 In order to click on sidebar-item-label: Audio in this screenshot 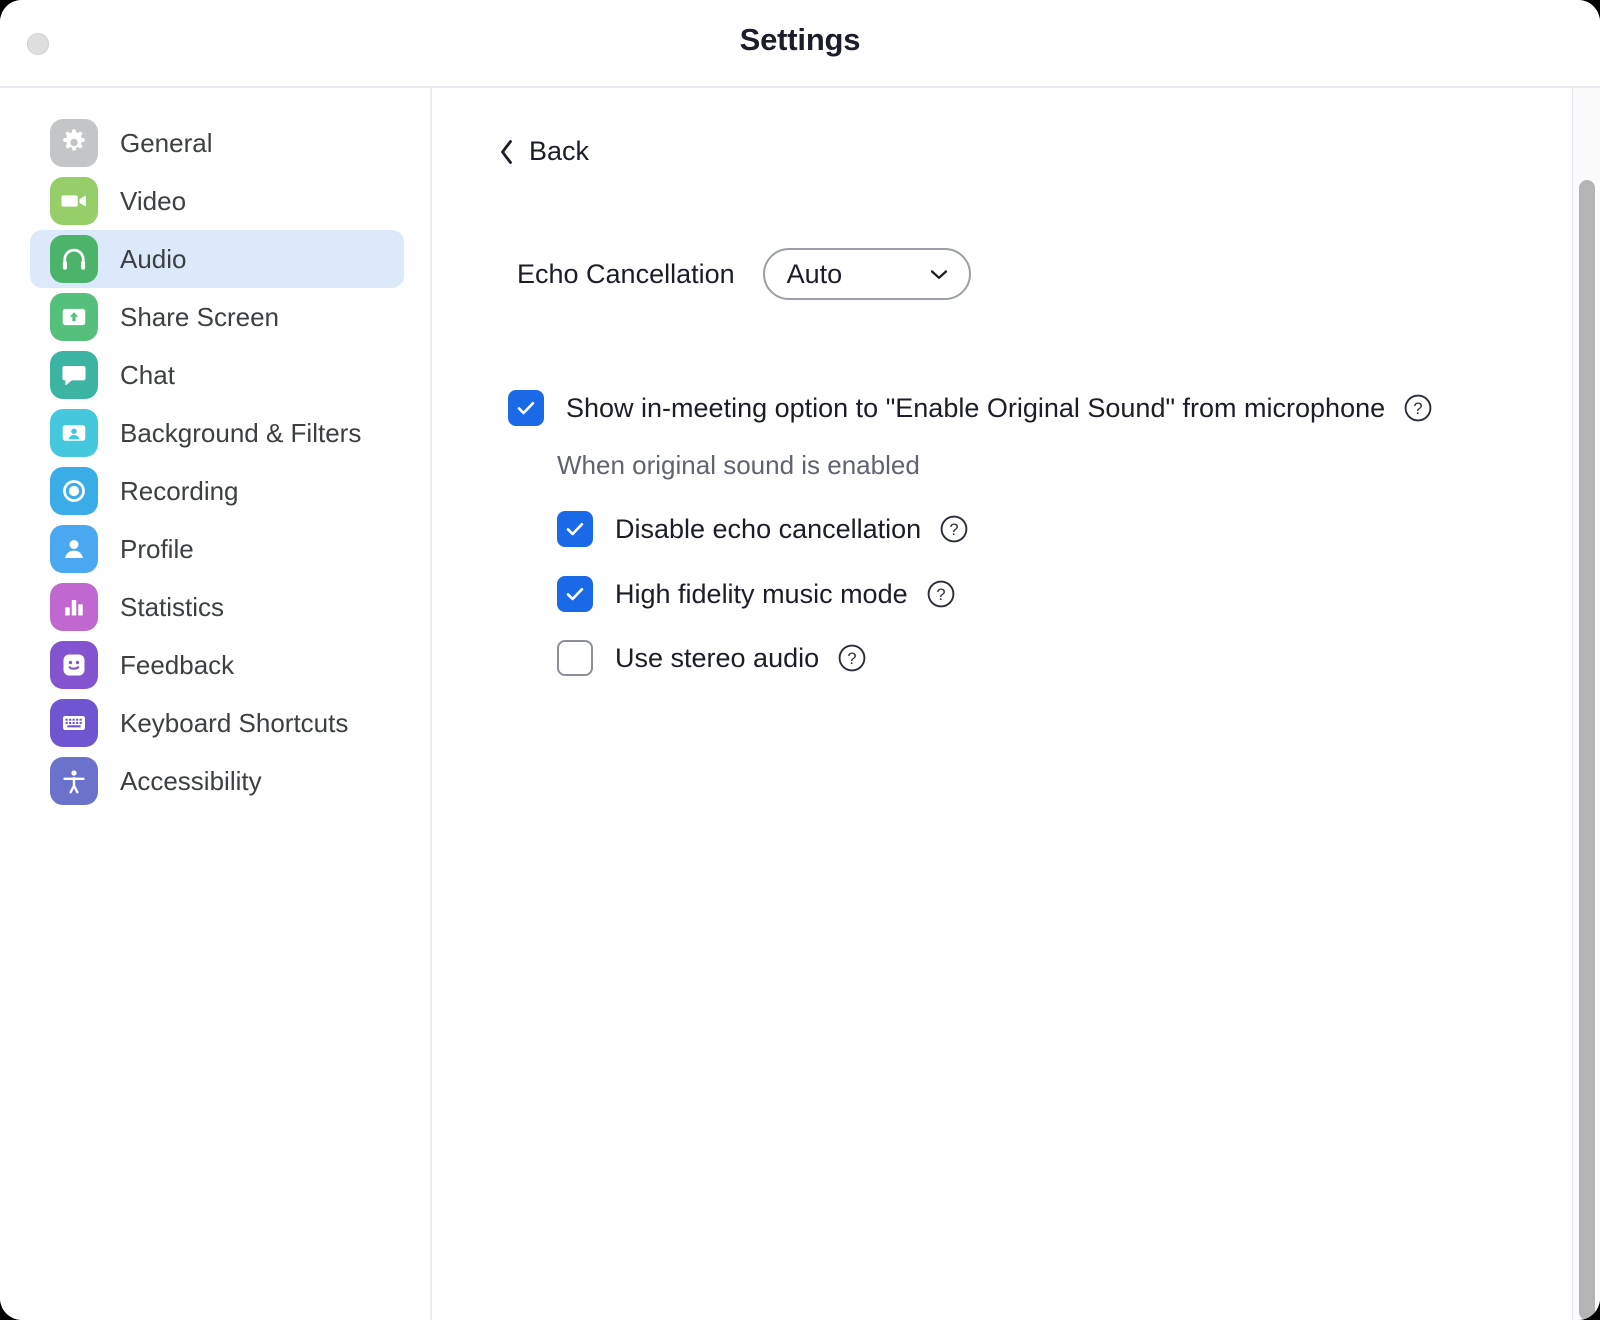, I will do `click(153, 258)`.